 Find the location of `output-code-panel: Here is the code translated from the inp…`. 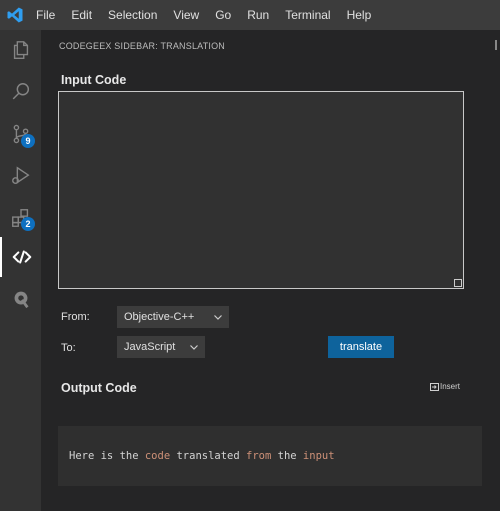

output-code-panel: Here is the code translated from the inp… is located at coordinates (270, 456).